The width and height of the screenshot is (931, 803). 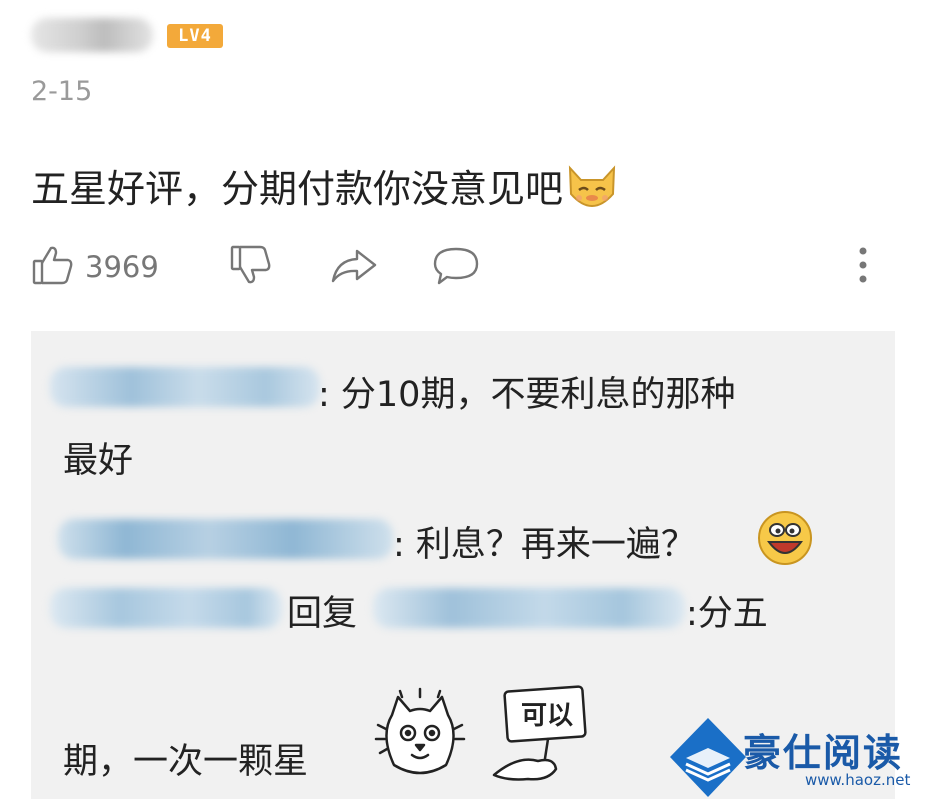 What do you see at coordinates (186, 762) in the screenshot?
I see `reply-3-continued: 期，一次一颗星` at bounding box center [186, 762].